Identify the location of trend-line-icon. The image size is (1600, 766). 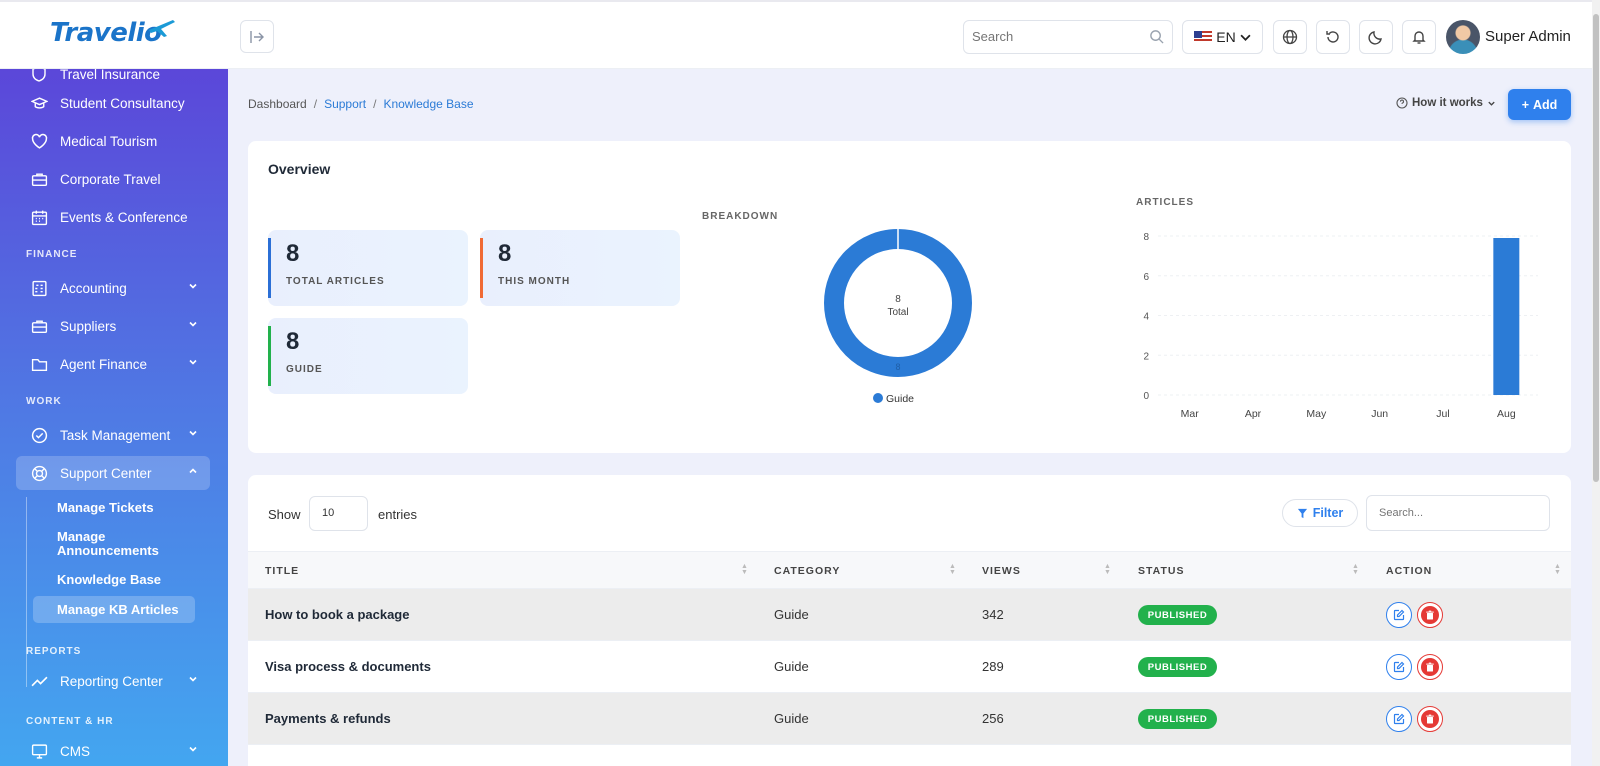
(39, 681).